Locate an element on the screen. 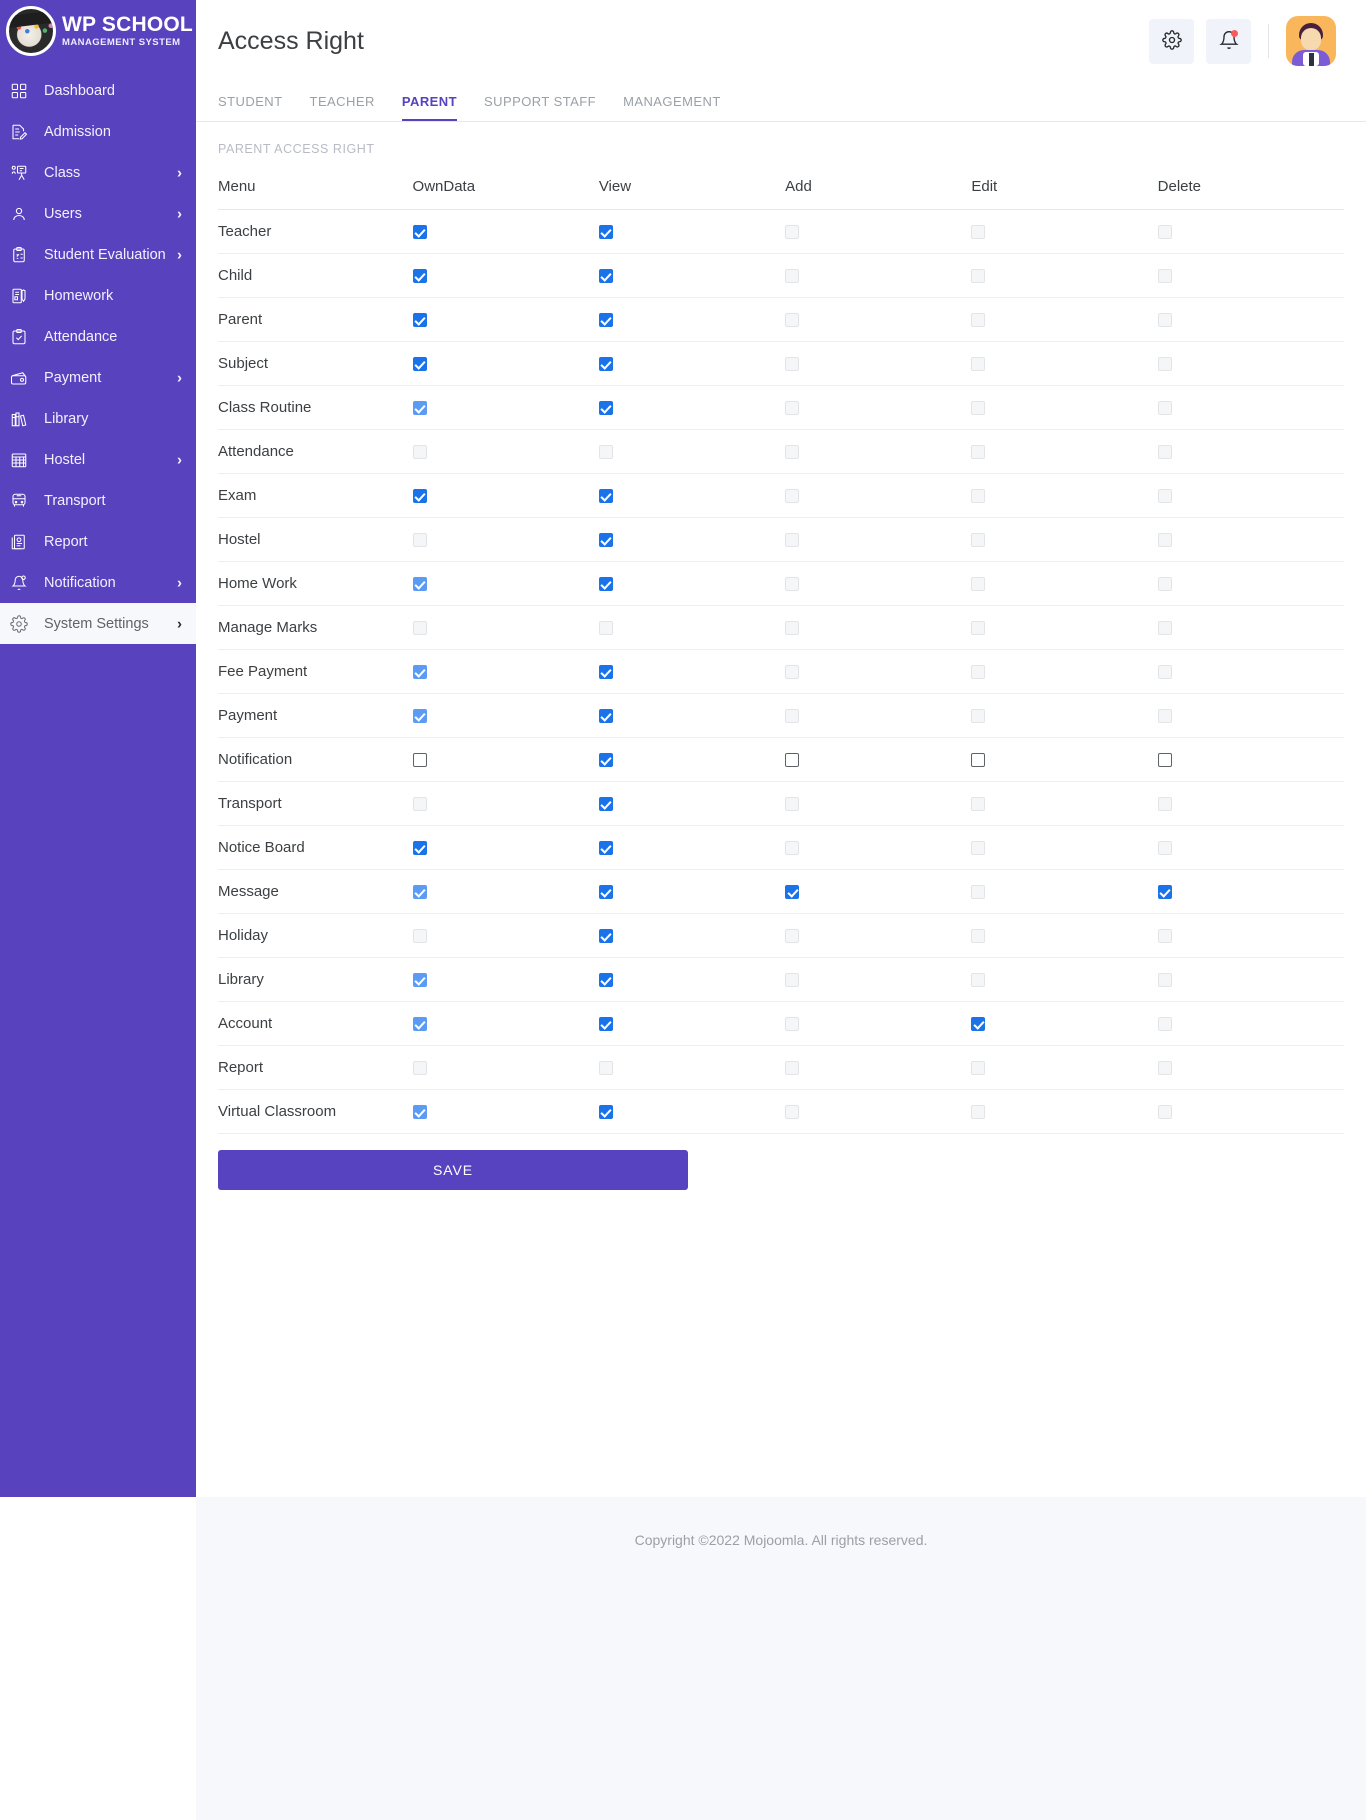 The image size is (1366, 1820). menu-name-cell: Library is located at coordinates (315, 979).